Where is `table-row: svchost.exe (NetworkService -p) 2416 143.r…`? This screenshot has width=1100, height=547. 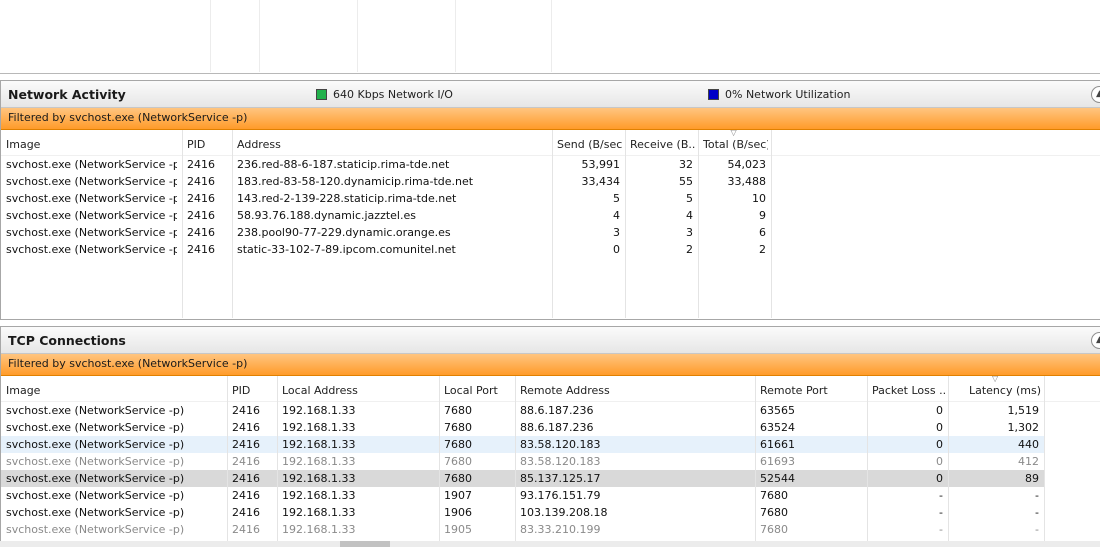 table-row: svchost.exe (NetworkService -p) 2416 143.r… is located at coordinates (386, 198).